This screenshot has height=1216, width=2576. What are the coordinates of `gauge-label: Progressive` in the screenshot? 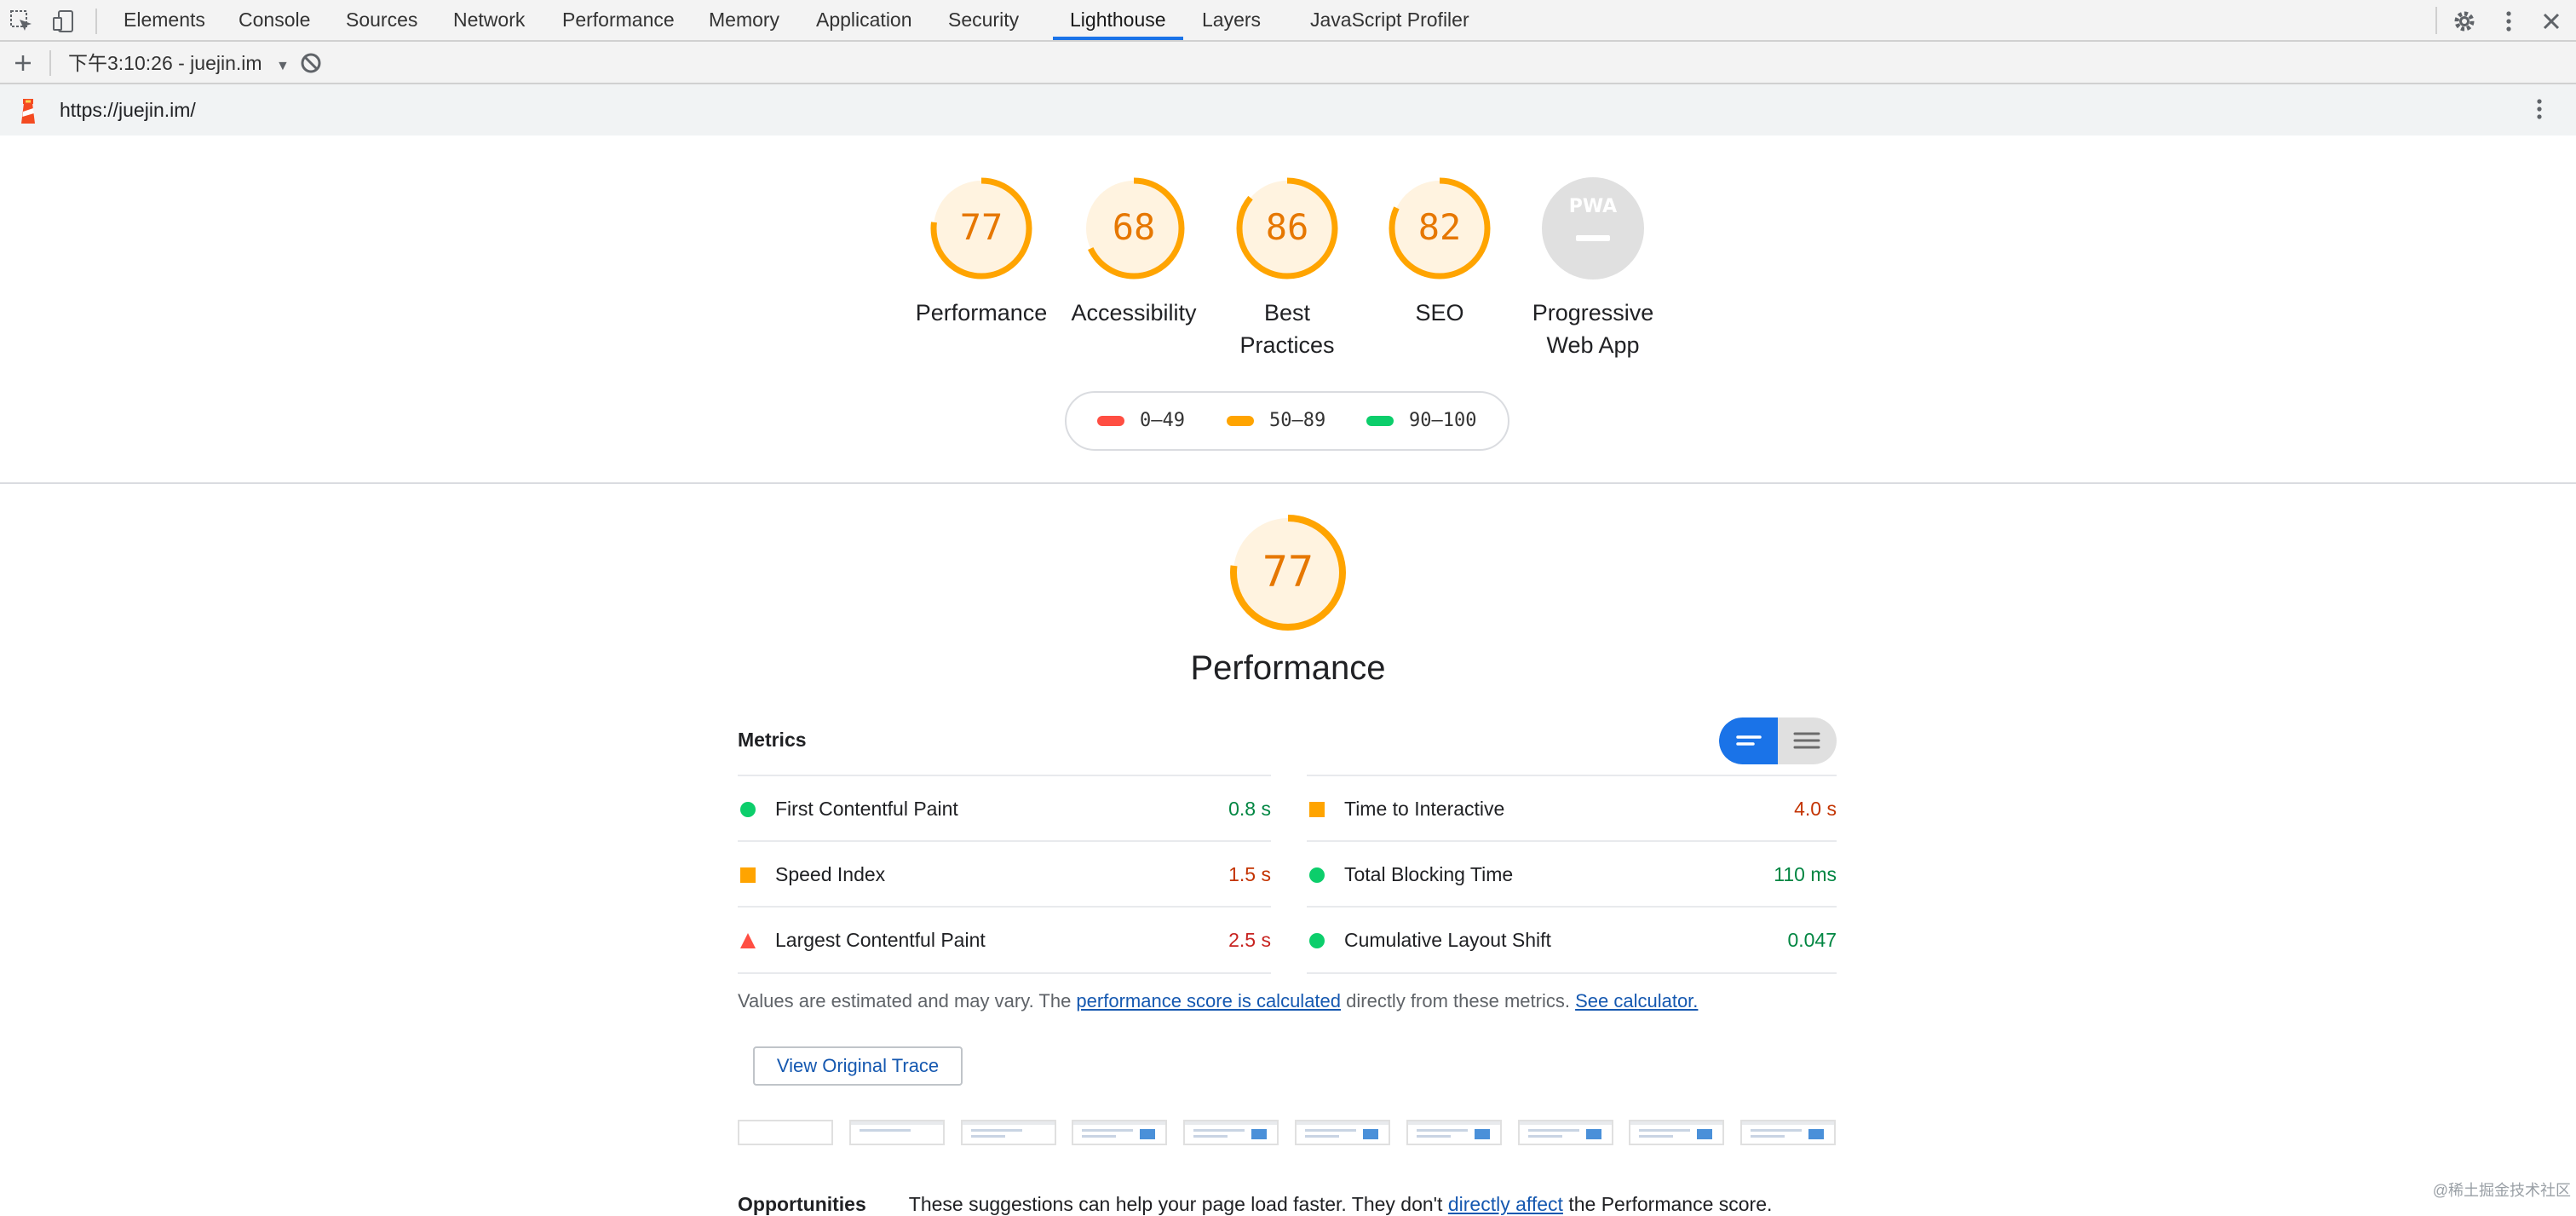 It's located at (1593, 313).